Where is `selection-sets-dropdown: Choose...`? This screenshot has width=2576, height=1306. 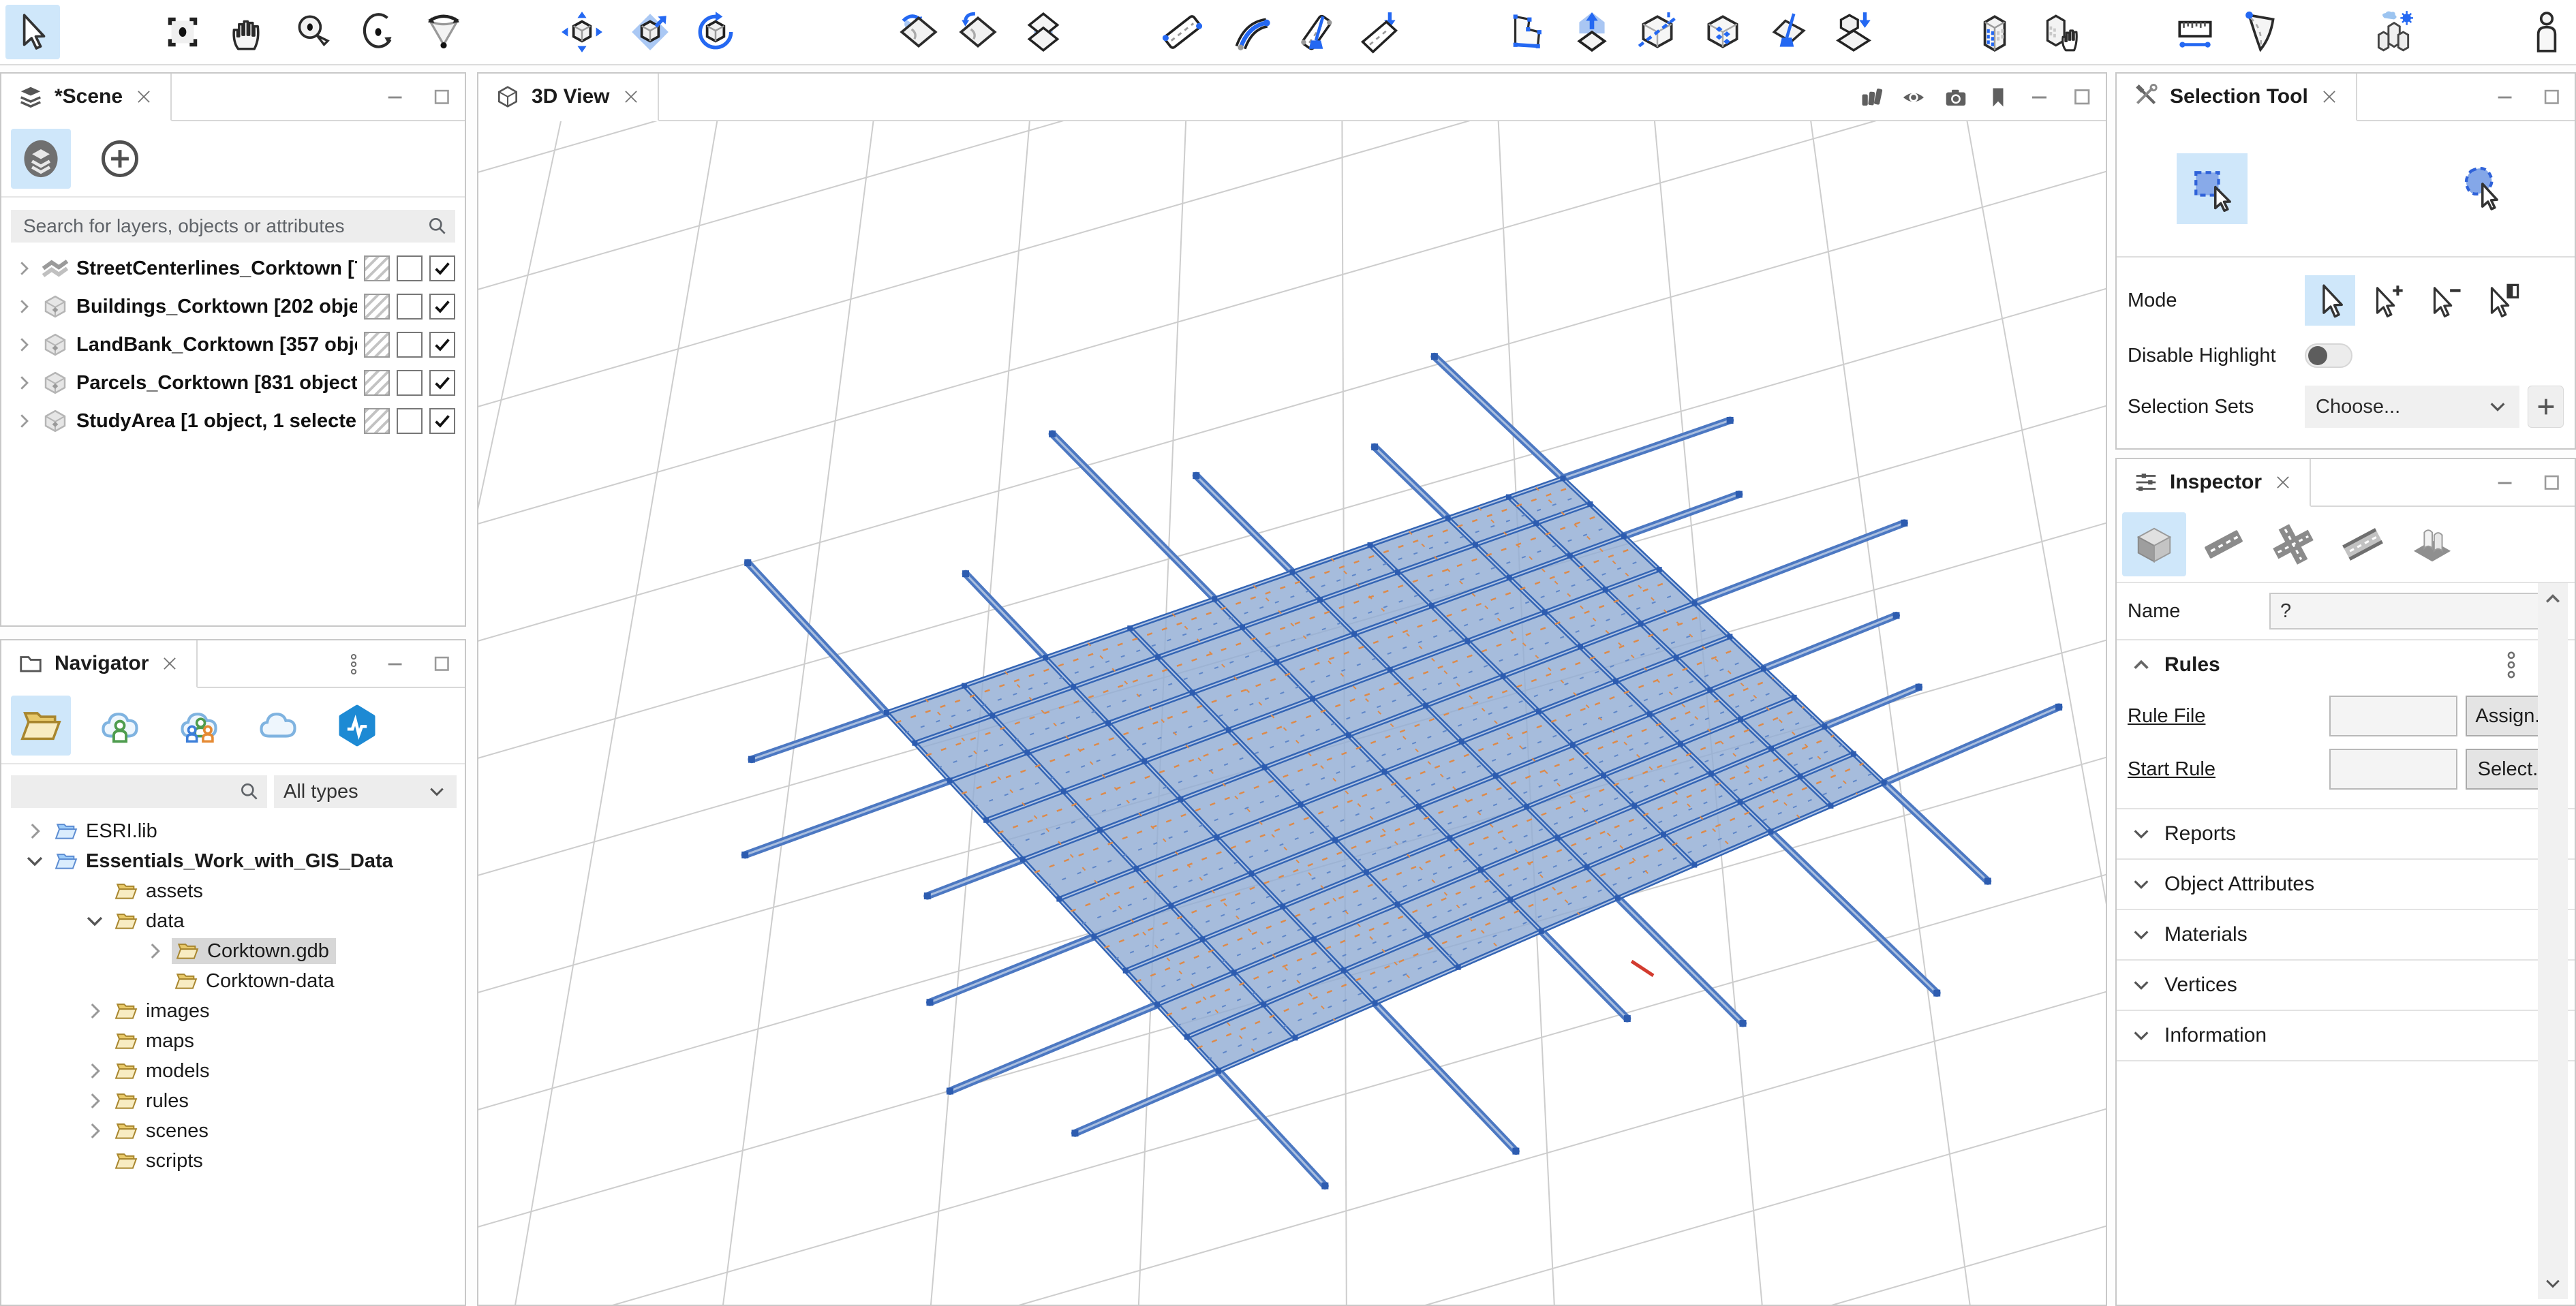
selection-sets-dropdown: Choose... is located at coordinates (2412, 407).